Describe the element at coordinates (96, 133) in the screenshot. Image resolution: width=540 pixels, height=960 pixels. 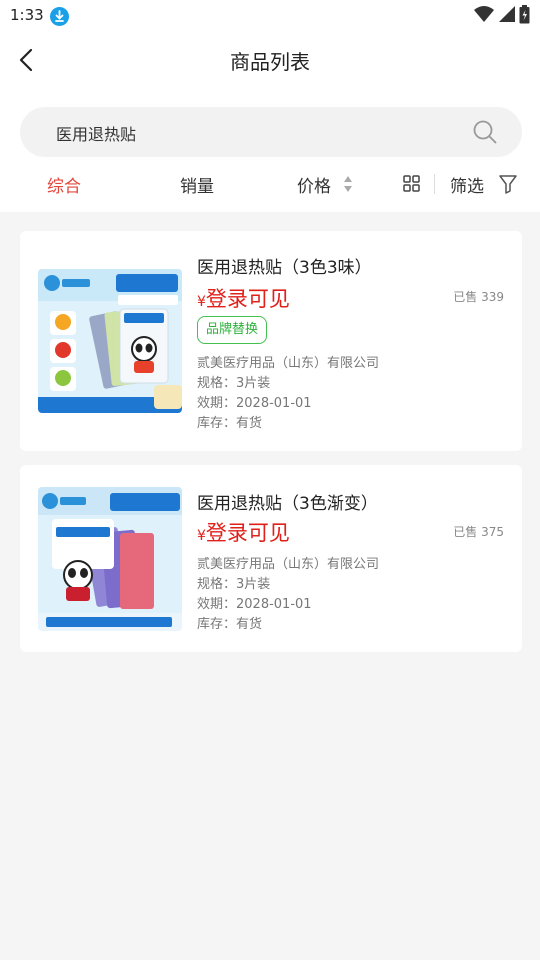
I see `search-input: 医用退热贴` at that location.